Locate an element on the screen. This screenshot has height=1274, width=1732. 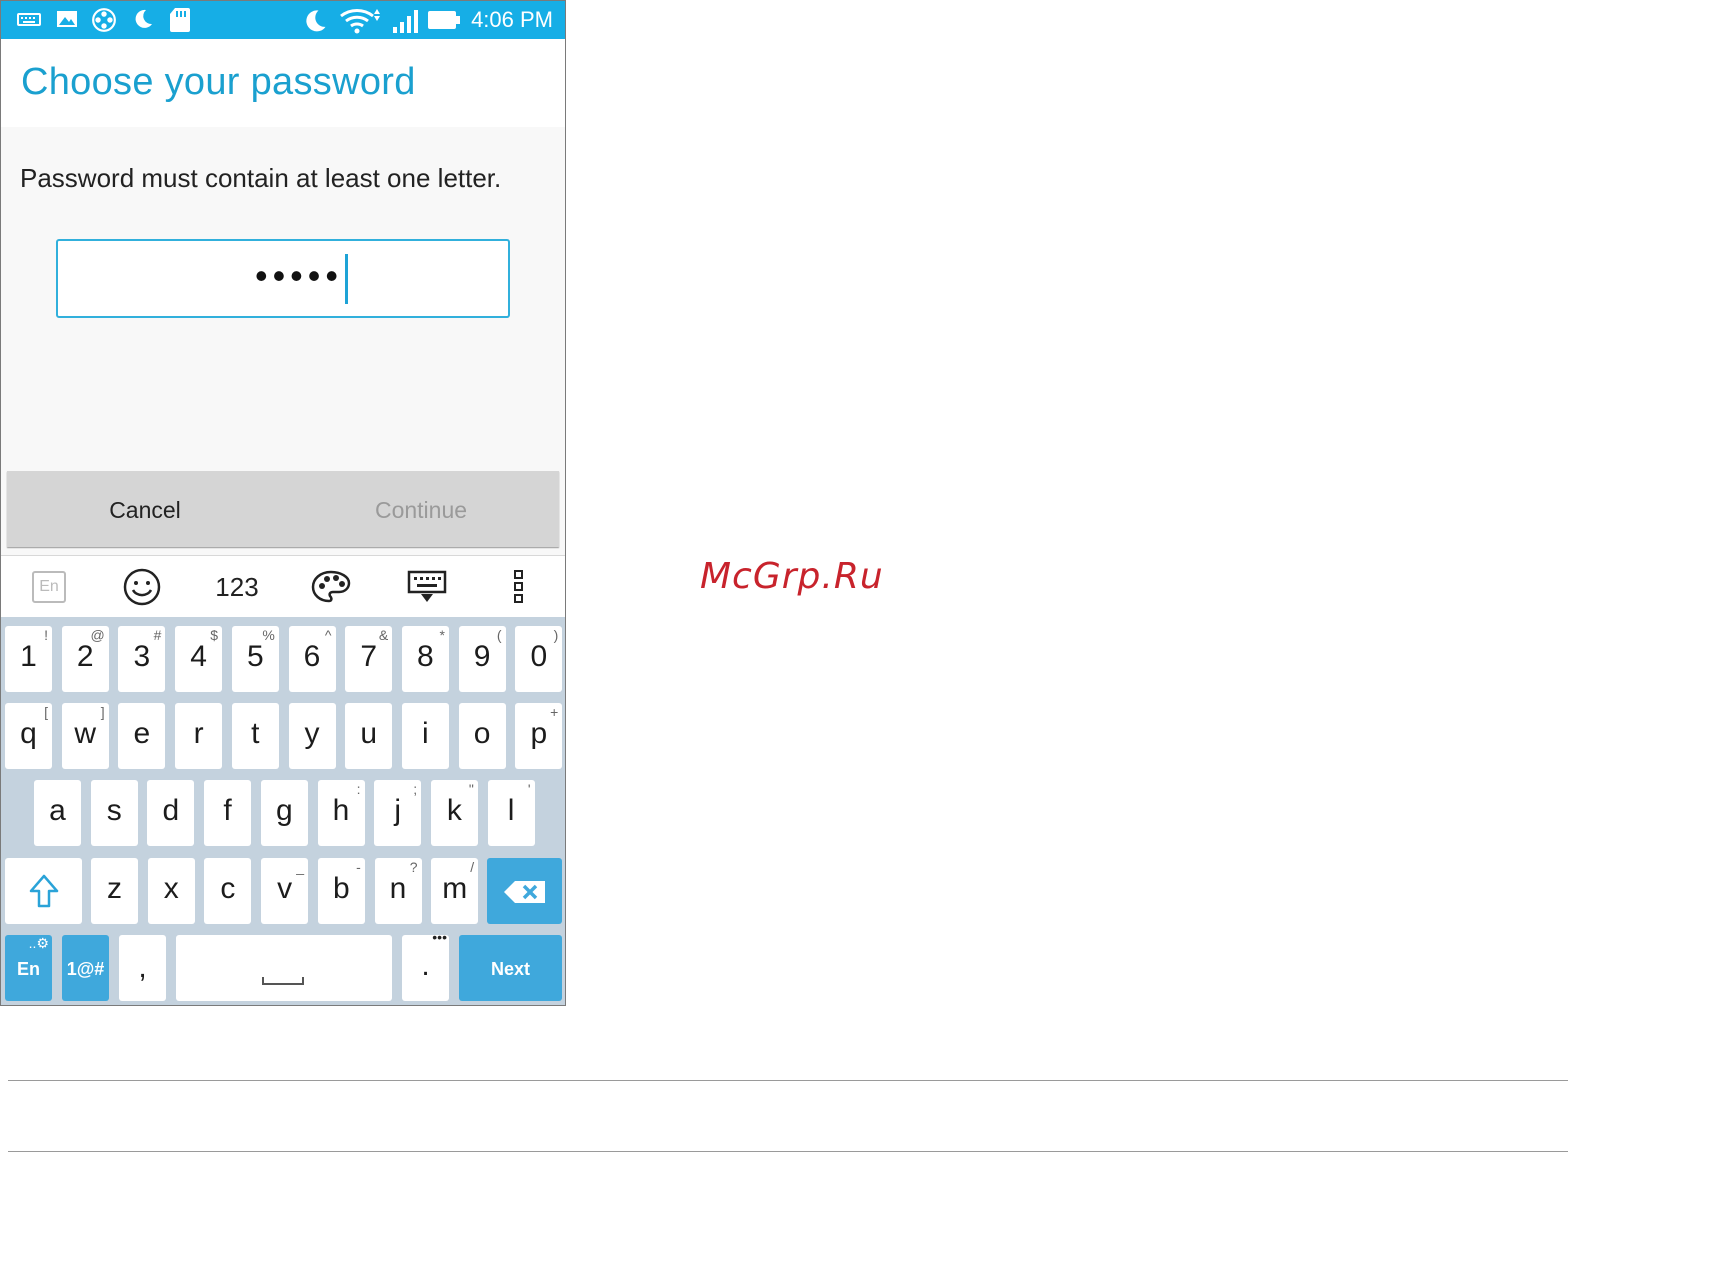
cancel-button: Cancel is located at coordinates (145, 509).